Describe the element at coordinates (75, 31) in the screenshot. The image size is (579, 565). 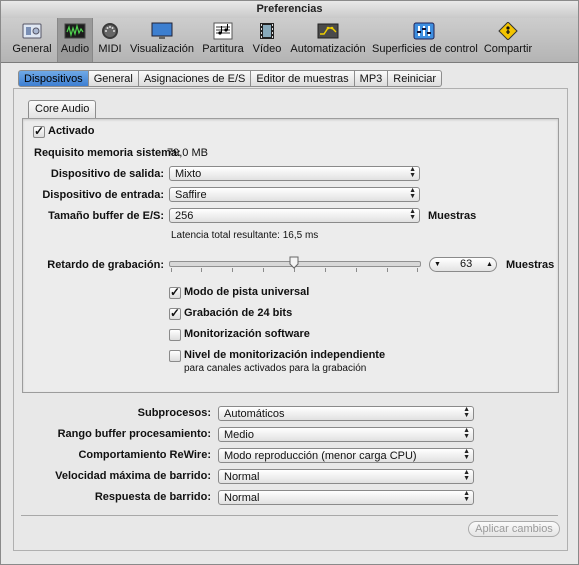
I see `audio-icon` at that location.